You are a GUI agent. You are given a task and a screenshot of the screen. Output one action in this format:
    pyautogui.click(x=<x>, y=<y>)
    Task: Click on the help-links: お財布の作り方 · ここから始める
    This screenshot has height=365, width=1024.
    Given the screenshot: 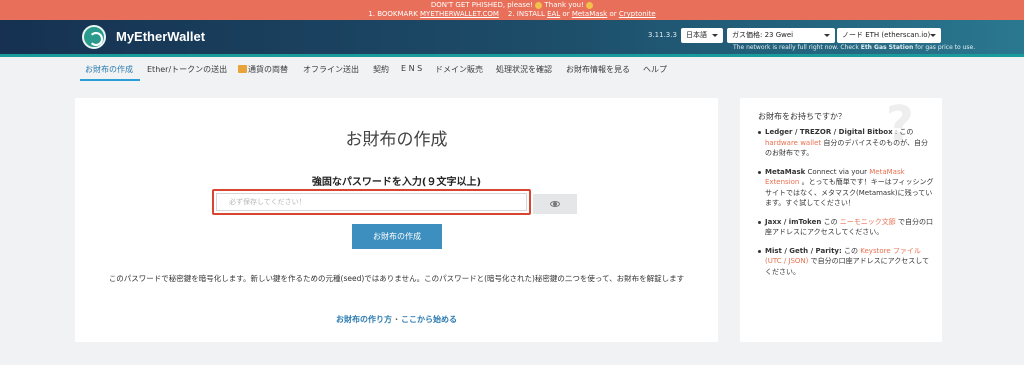 What is the action you would take?
    pyautogui.click(x=396, y=319)
    